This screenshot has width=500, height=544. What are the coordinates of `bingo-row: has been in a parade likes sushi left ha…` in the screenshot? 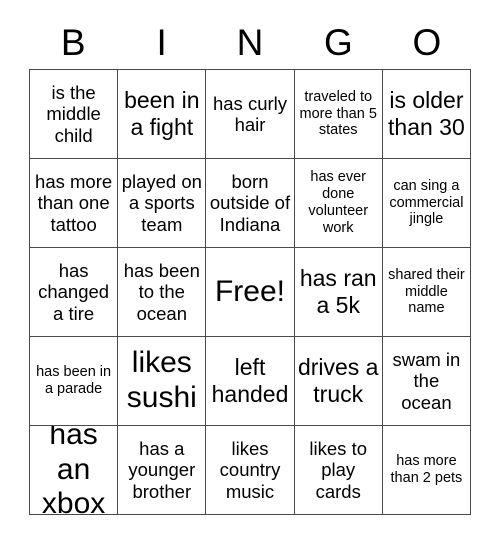 It's located at (250, 380).